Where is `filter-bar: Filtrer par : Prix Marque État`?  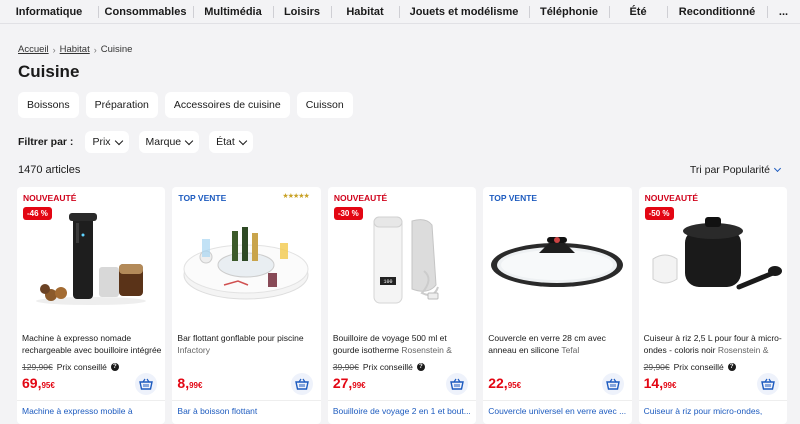 filter-bar: Filtrer par : Prix Marque État is located at coordinates (135, 142).